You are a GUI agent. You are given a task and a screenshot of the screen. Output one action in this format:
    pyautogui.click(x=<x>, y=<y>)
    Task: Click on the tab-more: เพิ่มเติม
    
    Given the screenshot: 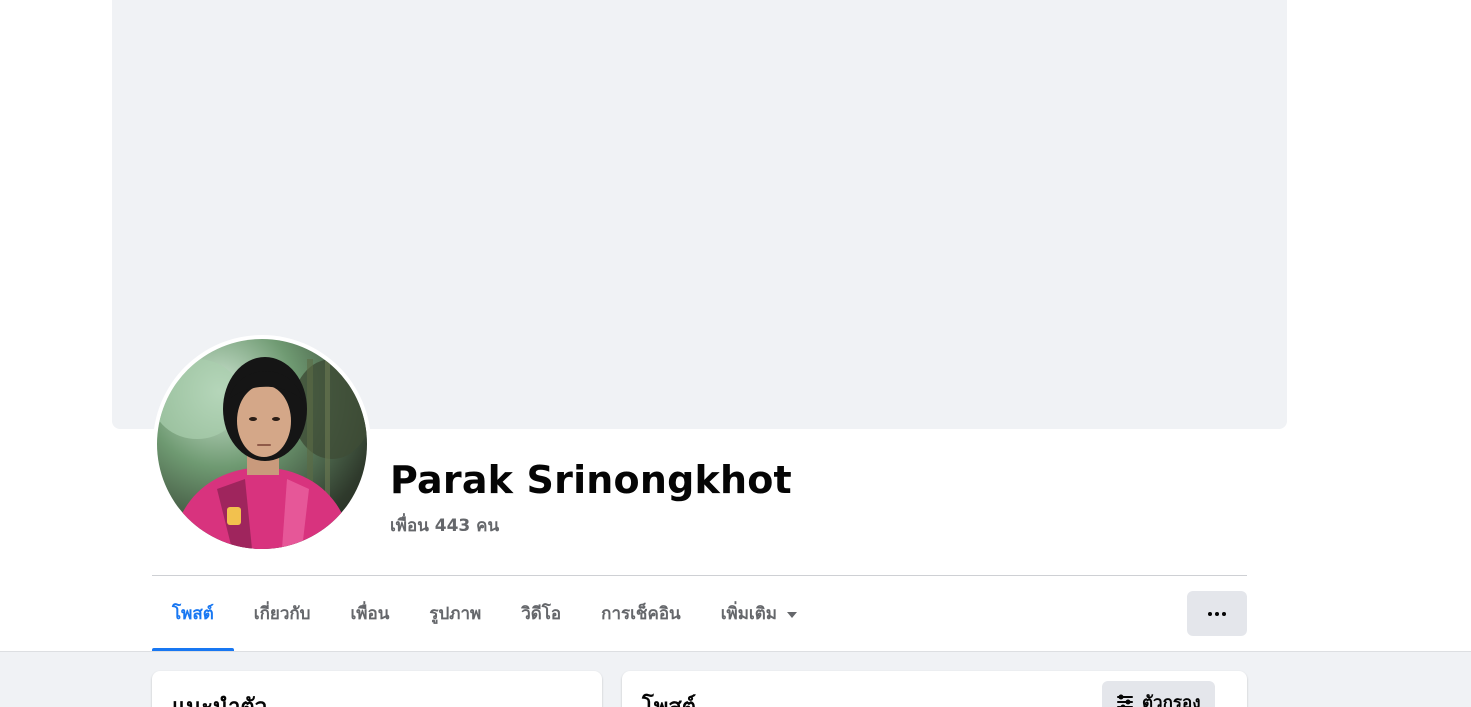 What is the action you would take?
    pyautogui.click(x=759, y=613)
    